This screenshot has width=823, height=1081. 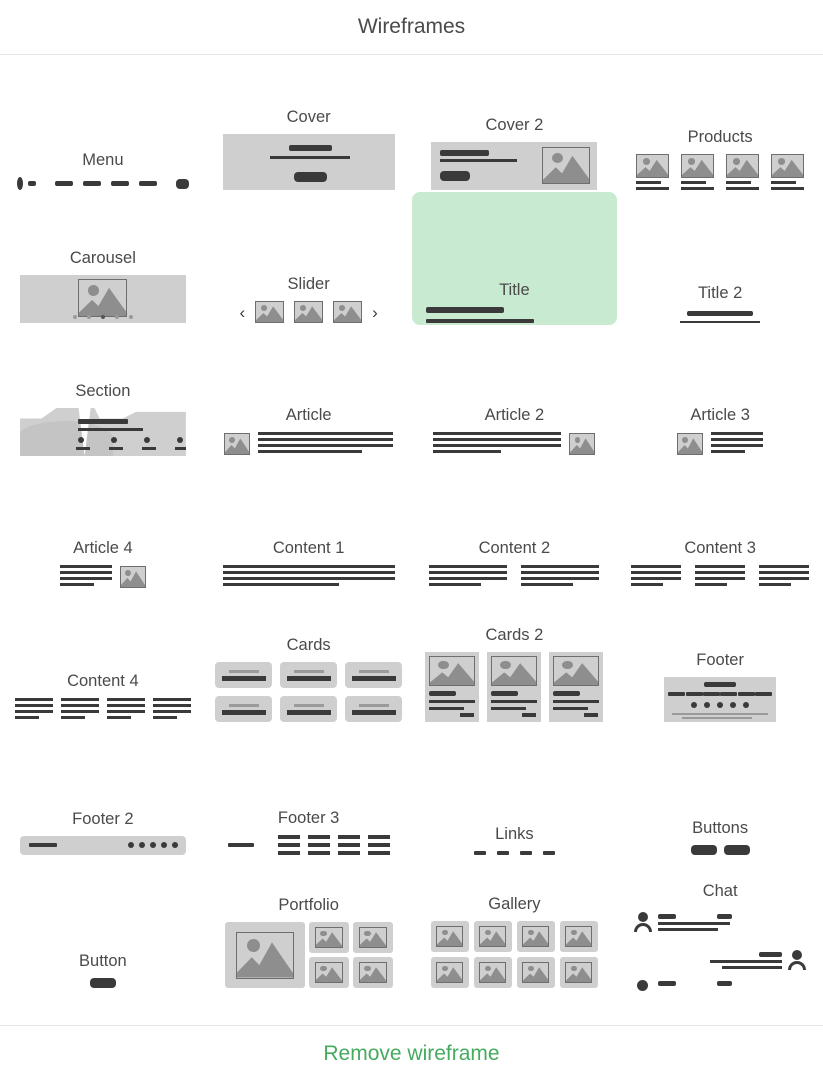 I want to click on person-body, so click(x=643, y=927).